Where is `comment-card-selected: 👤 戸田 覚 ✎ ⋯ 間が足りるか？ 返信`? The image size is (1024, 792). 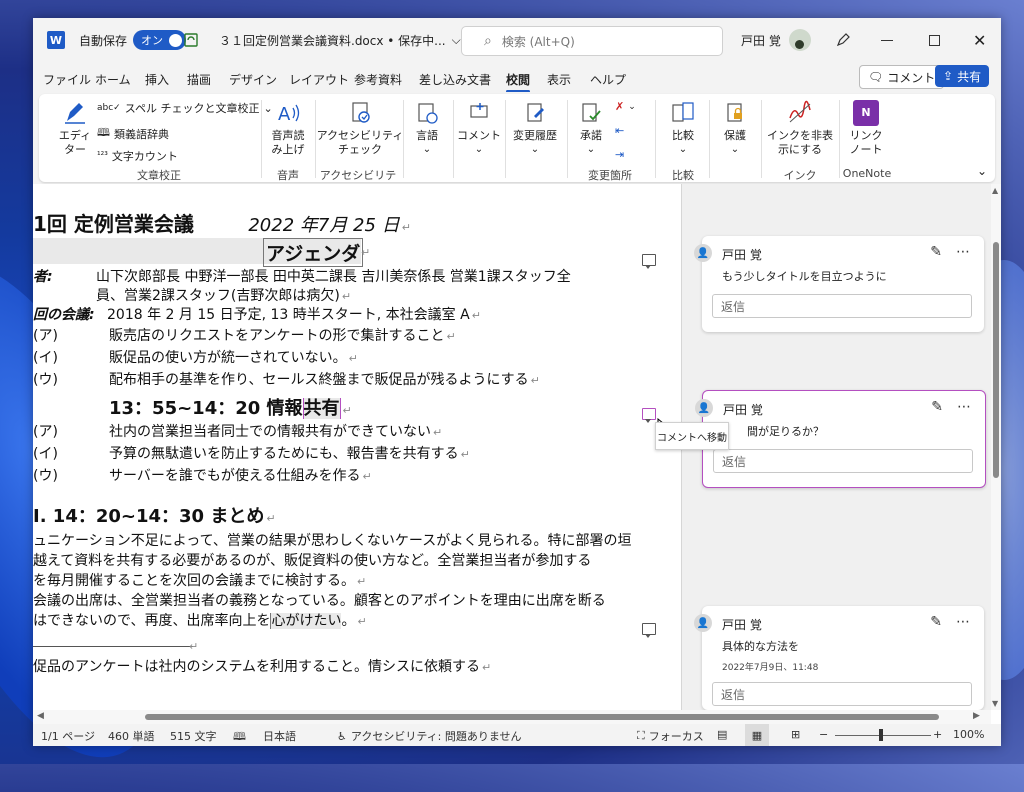 comment-card-selected: 👤 戸田 覚 ✎ ⋯ 間が足りるか？ 返信 is located at coordinates (840, 439).